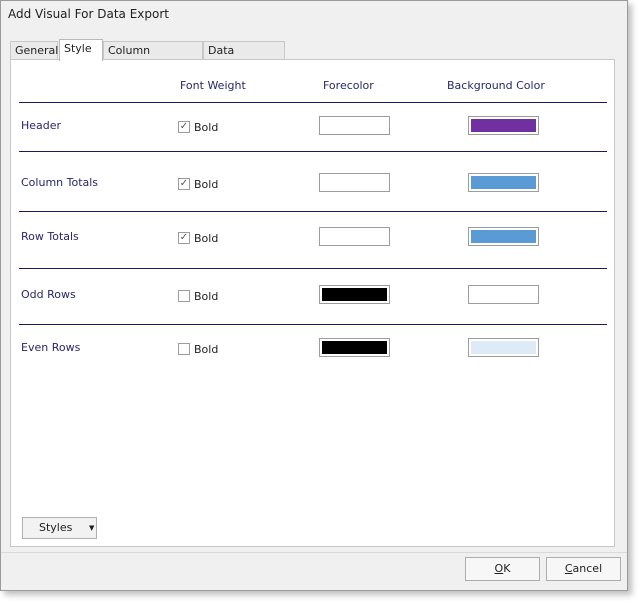 Image resolution: width=638 pixels, height=601 pixels. Describe the element at coordinates (51, 347) in the screenshot. I see `row-label-even-rows: Even Rows` at that location.